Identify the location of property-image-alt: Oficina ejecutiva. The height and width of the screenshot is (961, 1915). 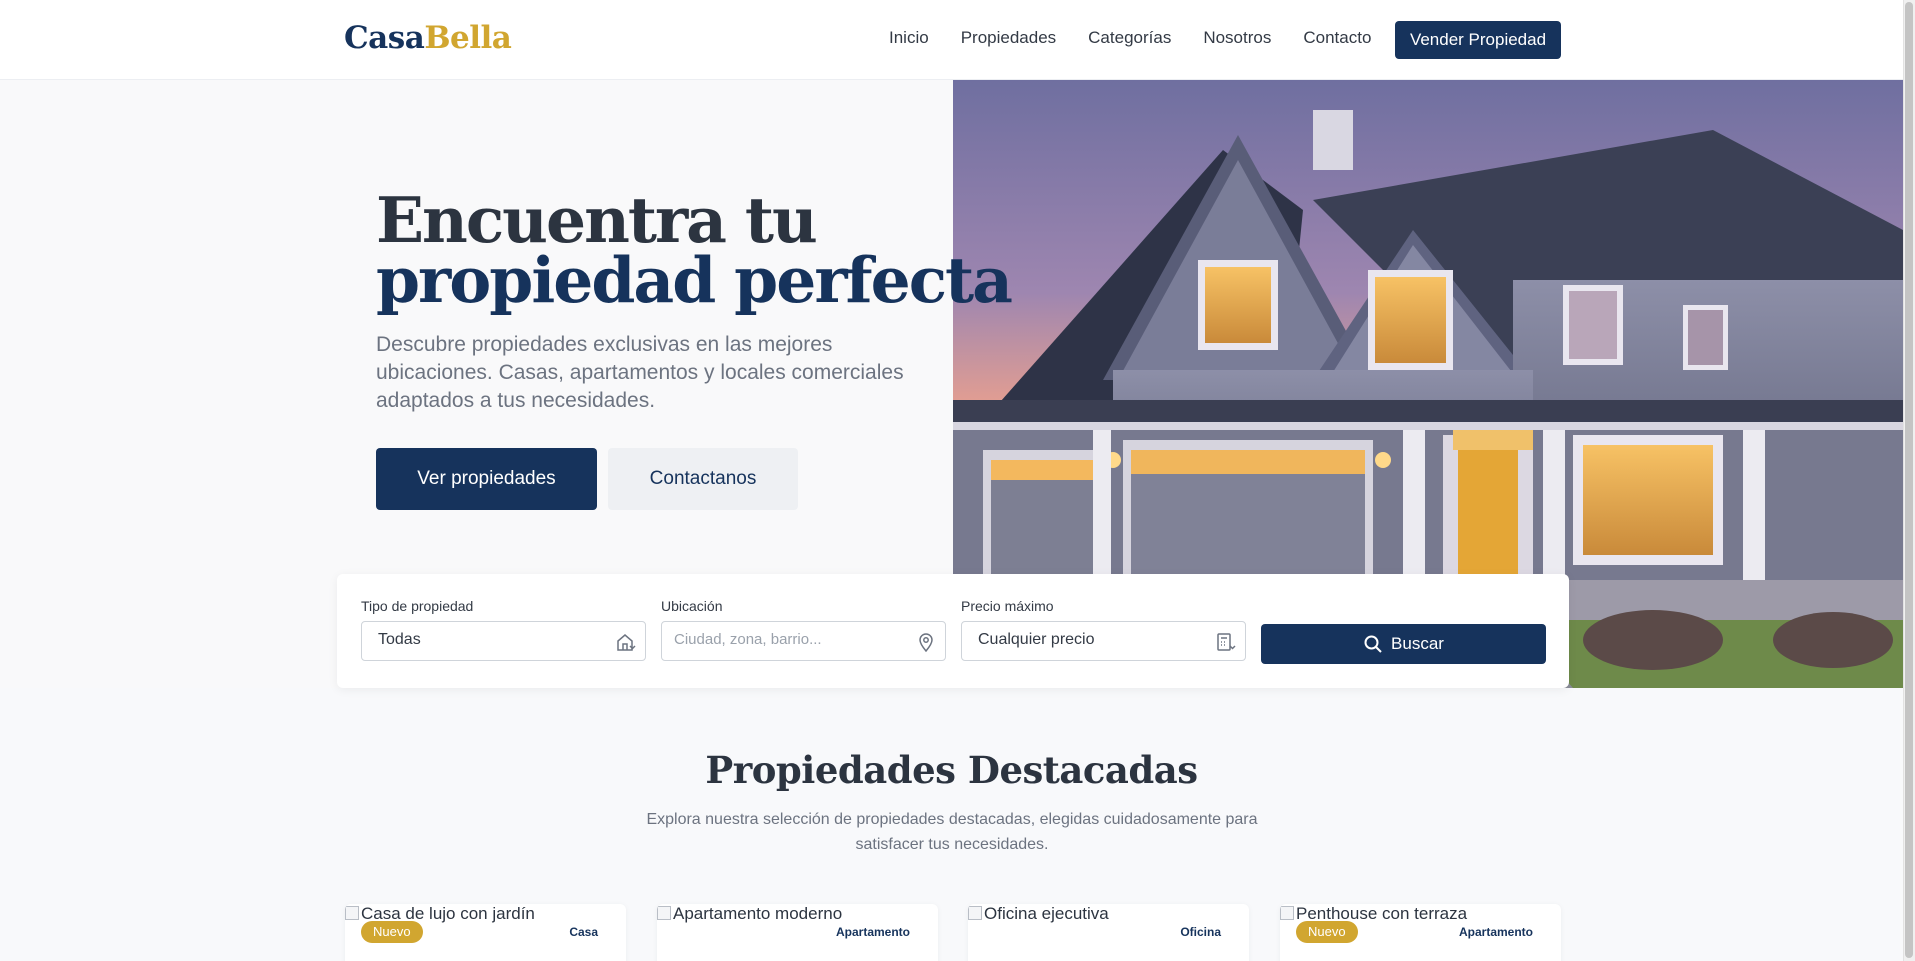
(1046, 913).